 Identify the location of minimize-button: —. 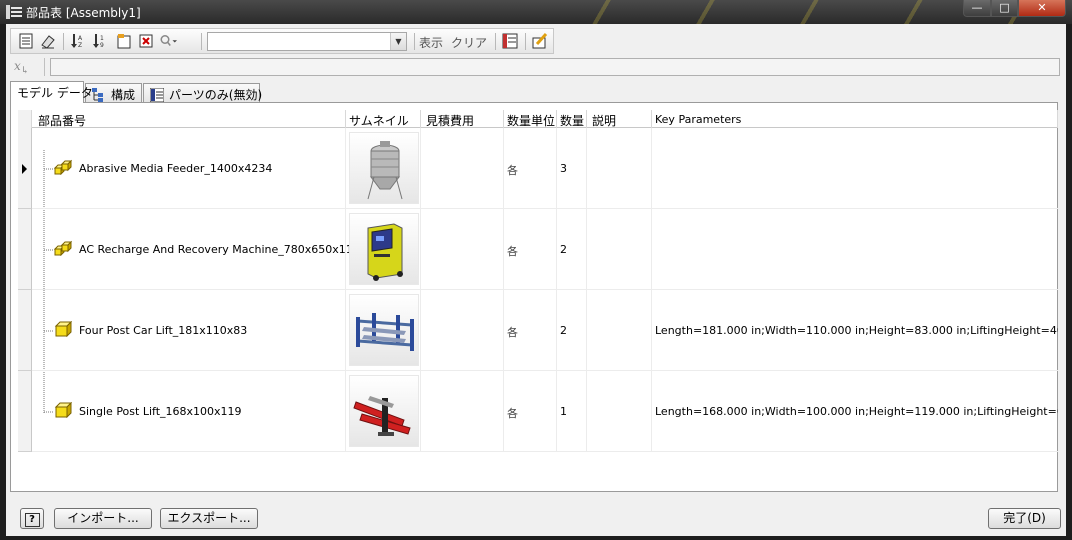
(977, 8).